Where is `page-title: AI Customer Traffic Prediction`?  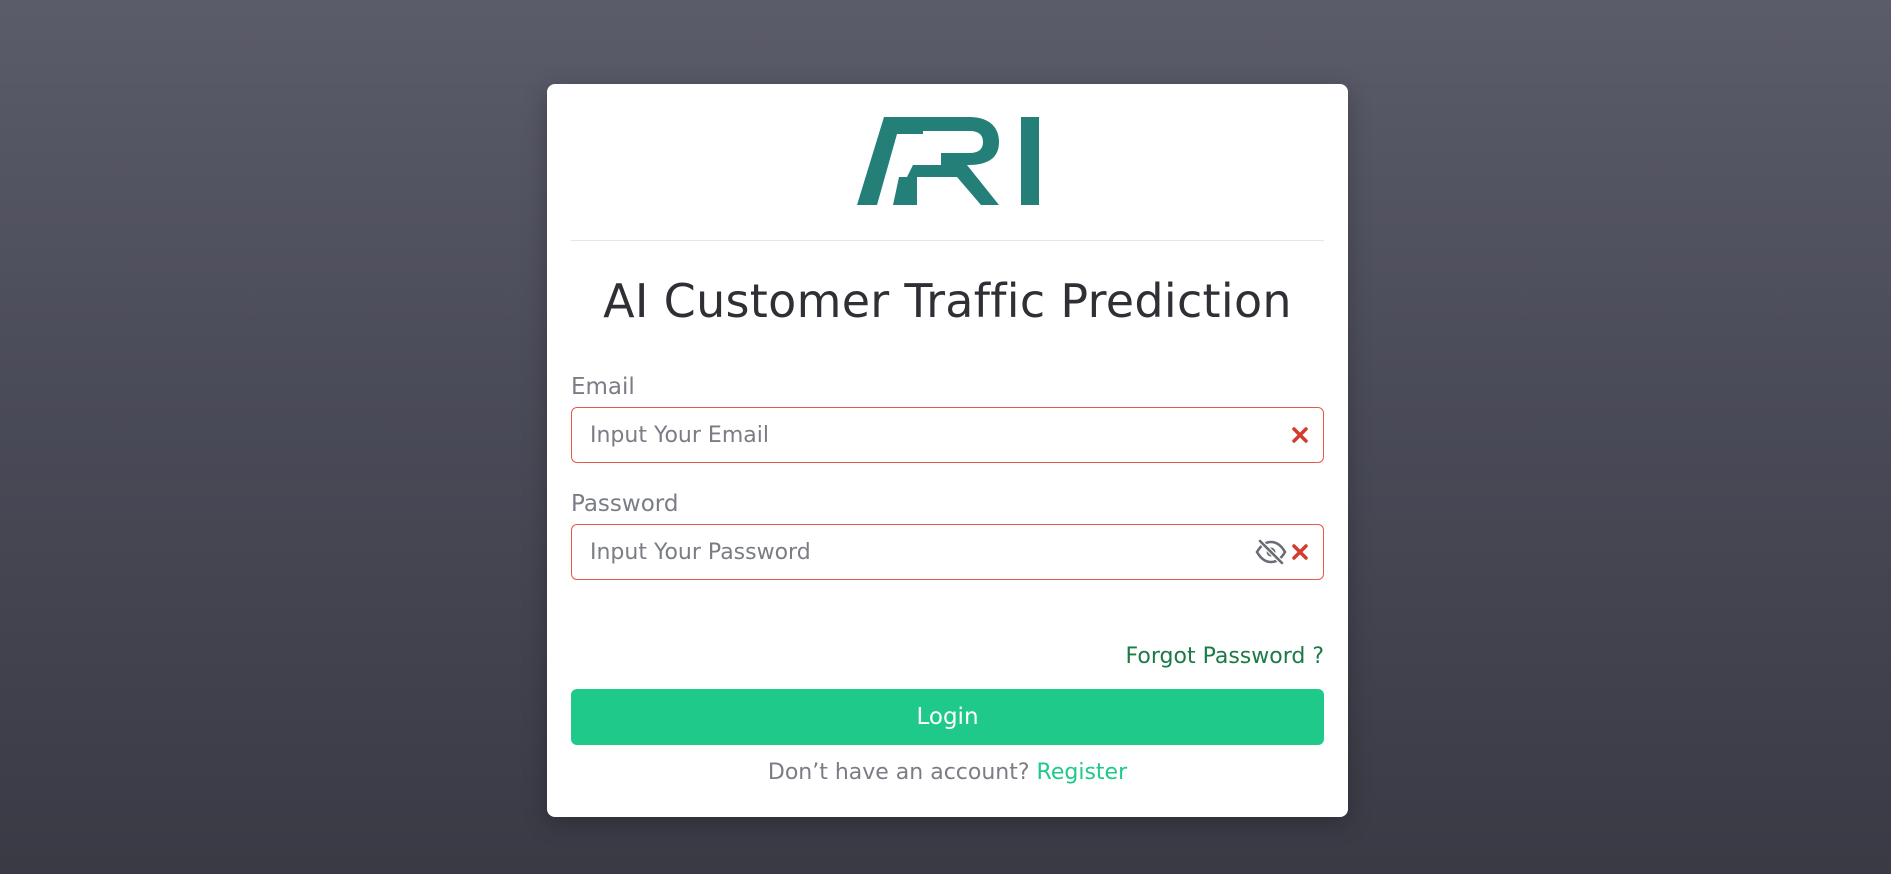 page-title: AI Customer Traffic Prediction is located at coordinates (947, 301).